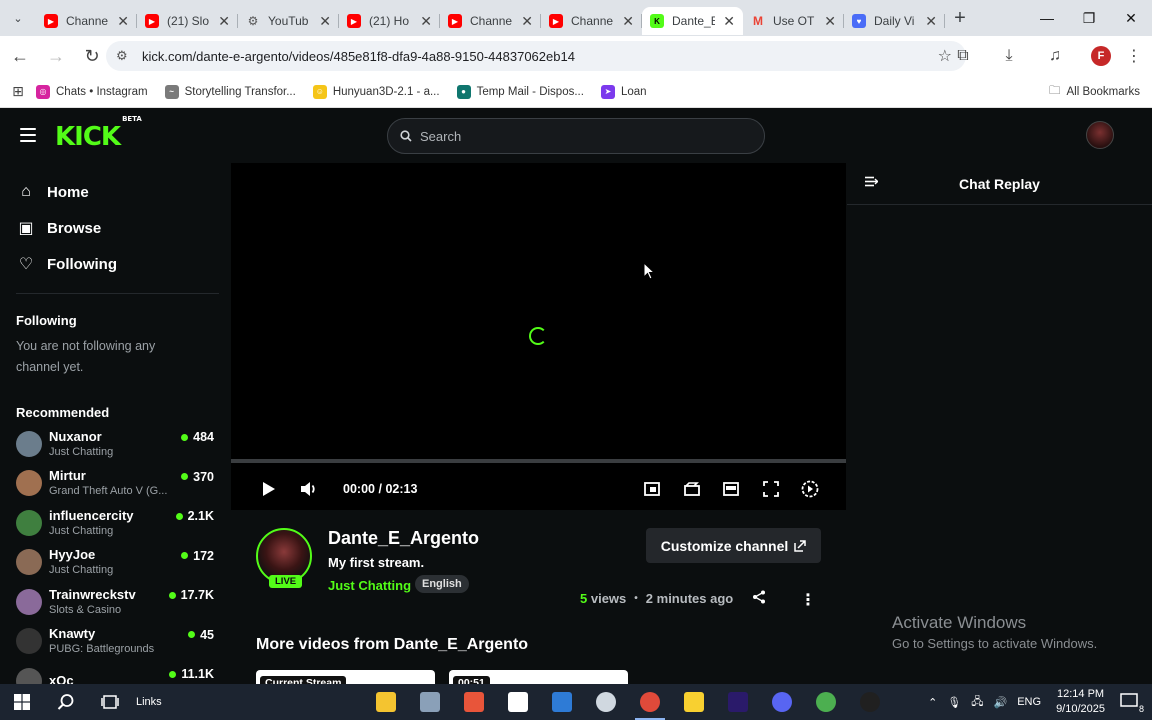 The image size is (1152, 720). Describe the element at coordinates (474, 702) in the screenshot. I see `app-red-taskbar-button` at that location.